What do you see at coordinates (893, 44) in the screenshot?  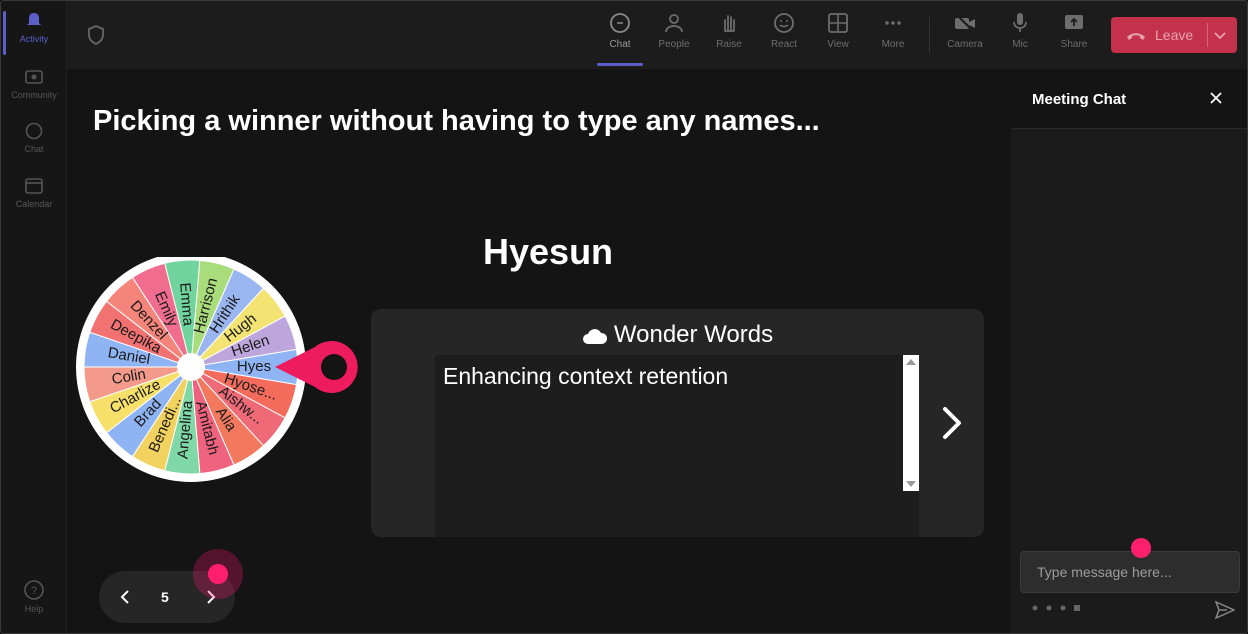 I see `toolbar-label: More` at bounding box center [893, 44].